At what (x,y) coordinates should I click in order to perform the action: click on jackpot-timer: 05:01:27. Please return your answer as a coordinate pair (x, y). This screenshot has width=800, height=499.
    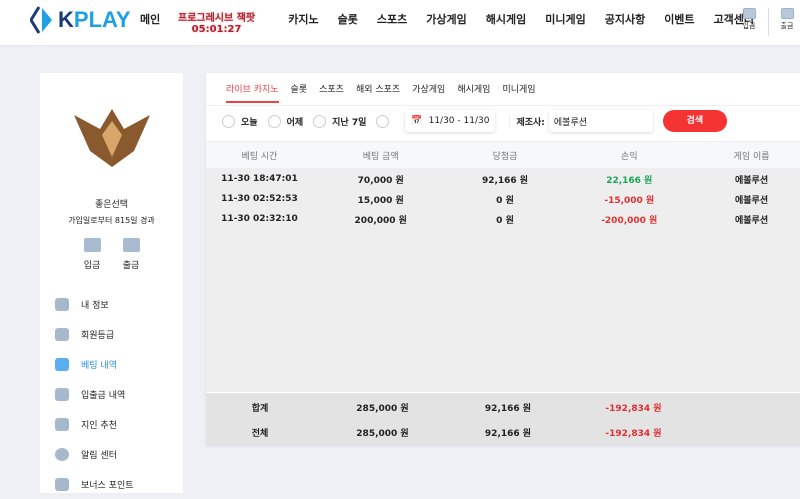
    Looking at the image, I should click on (216, 29).